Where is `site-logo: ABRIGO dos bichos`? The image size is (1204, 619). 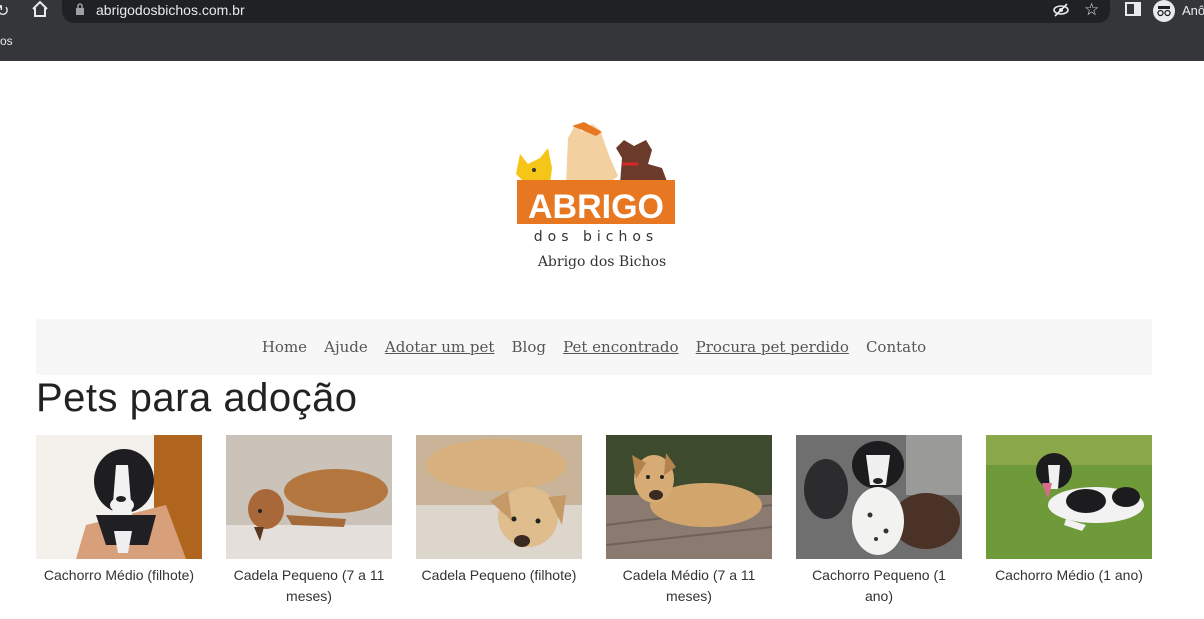 site-logo: ABRIGO dos bichos is located at coordinates (595, 181).